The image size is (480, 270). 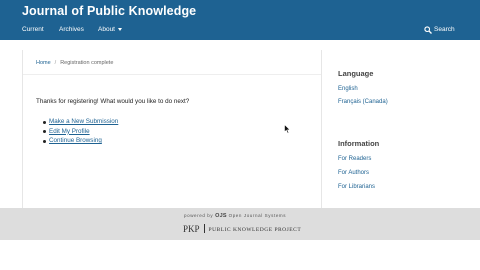 What do you see at coordinates (199, 215) in the screenshot?
I see `powered-by-text: powered by` at bounding box center [199, 215].